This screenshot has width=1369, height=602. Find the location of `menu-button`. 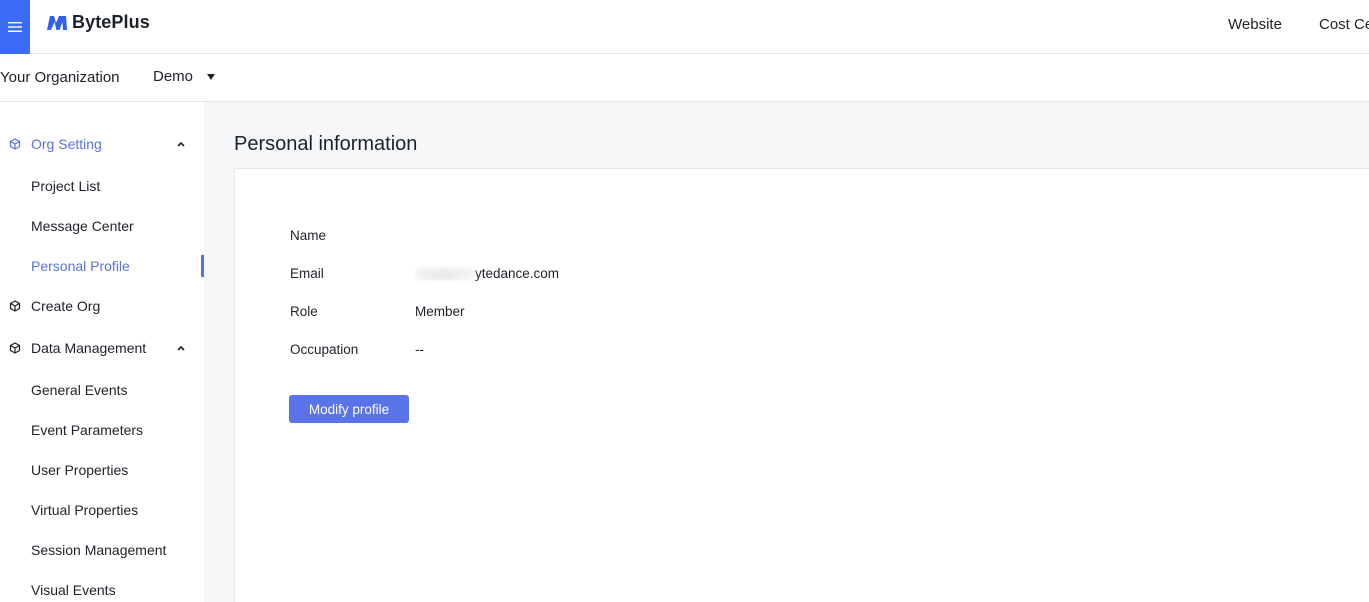

menu-button is located at coordinates (15, 27).